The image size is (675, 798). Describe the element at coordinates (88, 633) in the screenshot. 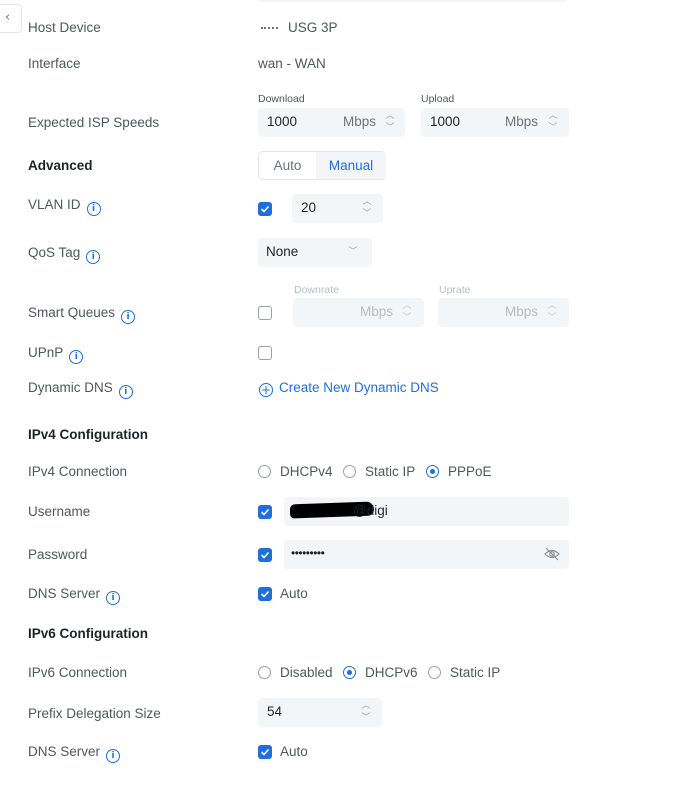

I see `ipv6-heading: IPv6 Configuration` at that location.